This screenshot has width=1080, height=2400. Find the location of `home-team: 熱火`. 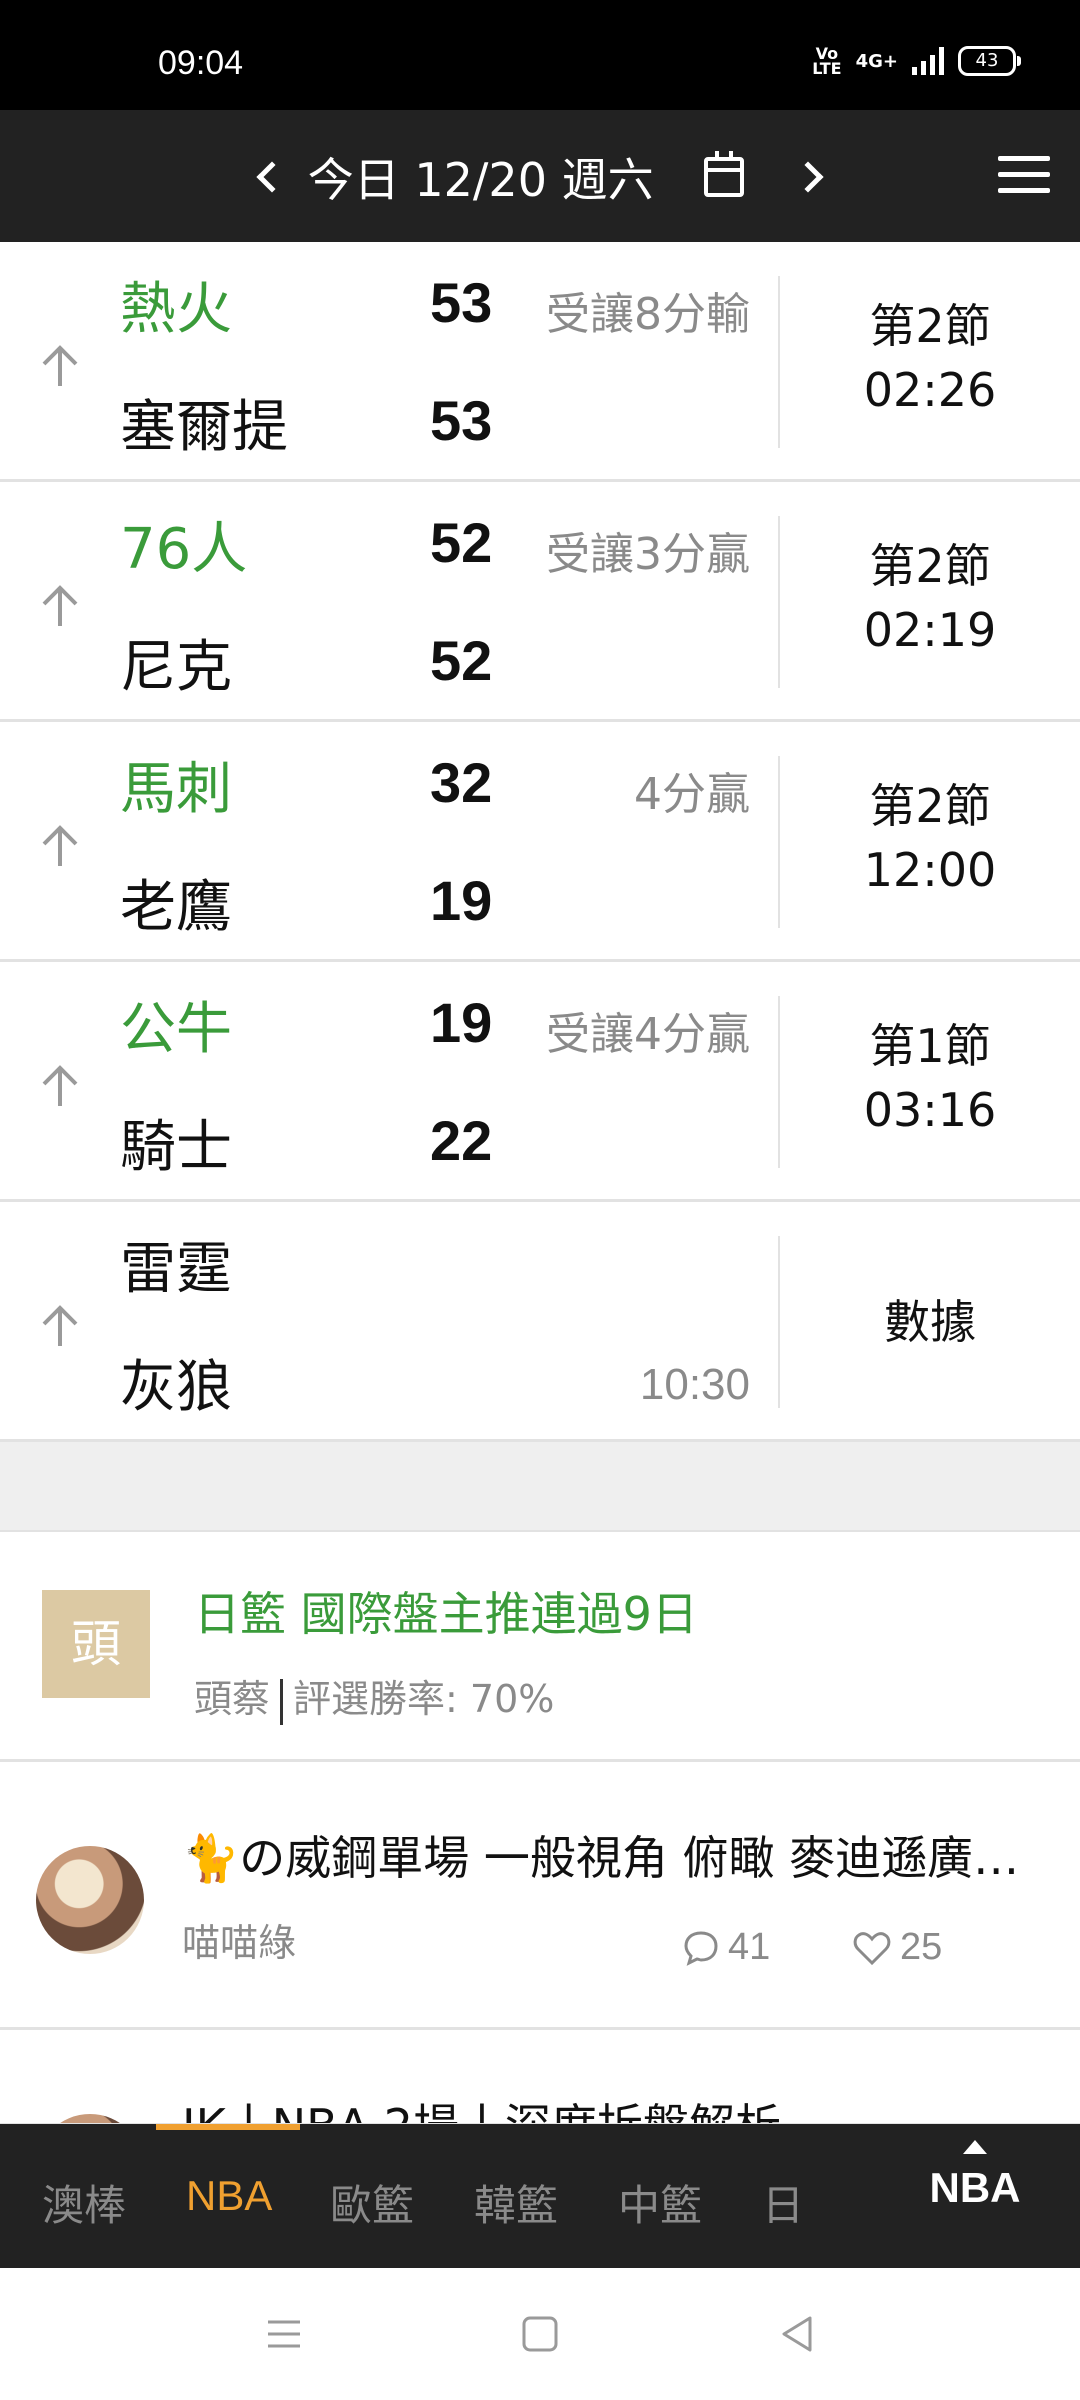

home-team: 熱火 is located at coordinates (176, 309).